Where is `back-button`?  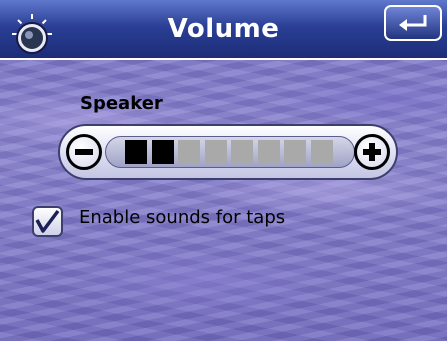
back-button is located at coordinates (413, 23).